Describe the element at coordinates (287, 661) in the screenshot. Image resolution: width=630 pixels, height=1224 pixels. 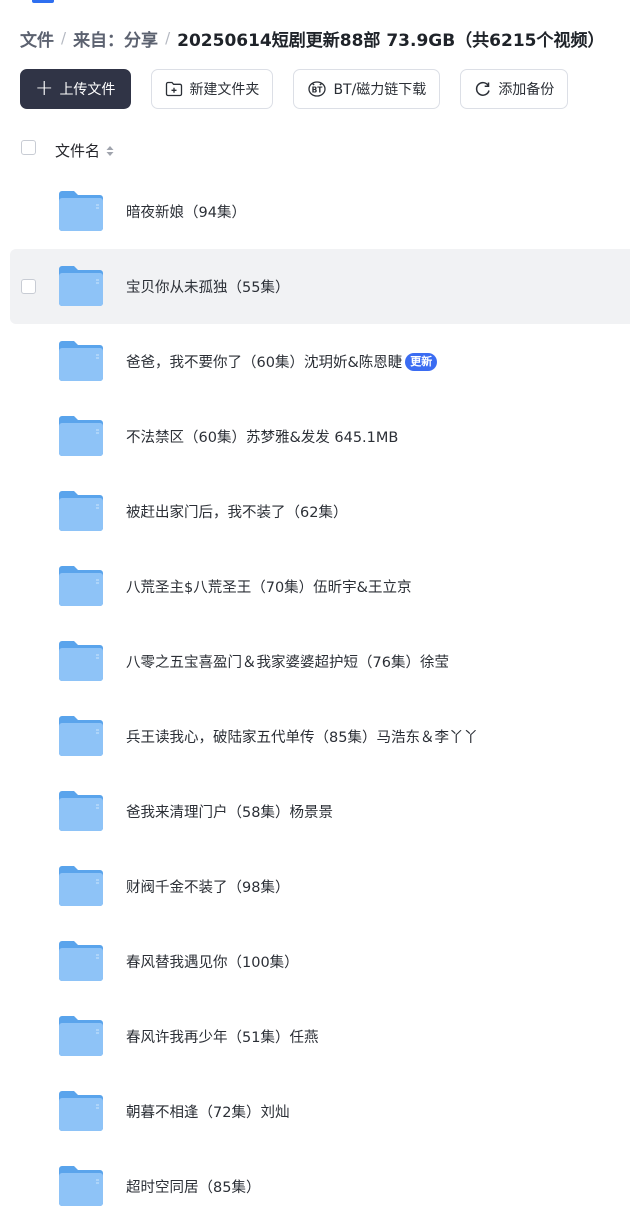
I see `file-name: 八零之五宝喜盈门＆我家婆婆超护短（76集）徐莹` at that location.